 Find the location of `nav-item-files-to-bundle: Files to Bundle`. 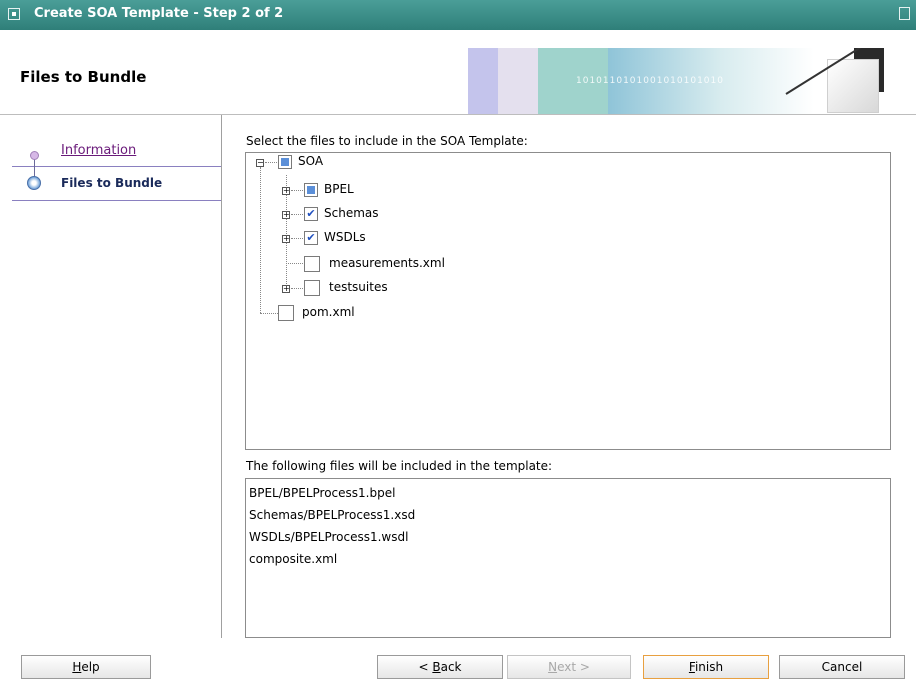

nav-item-files-to-bundle: Files to Bundle is located at coordinates (112, 183).